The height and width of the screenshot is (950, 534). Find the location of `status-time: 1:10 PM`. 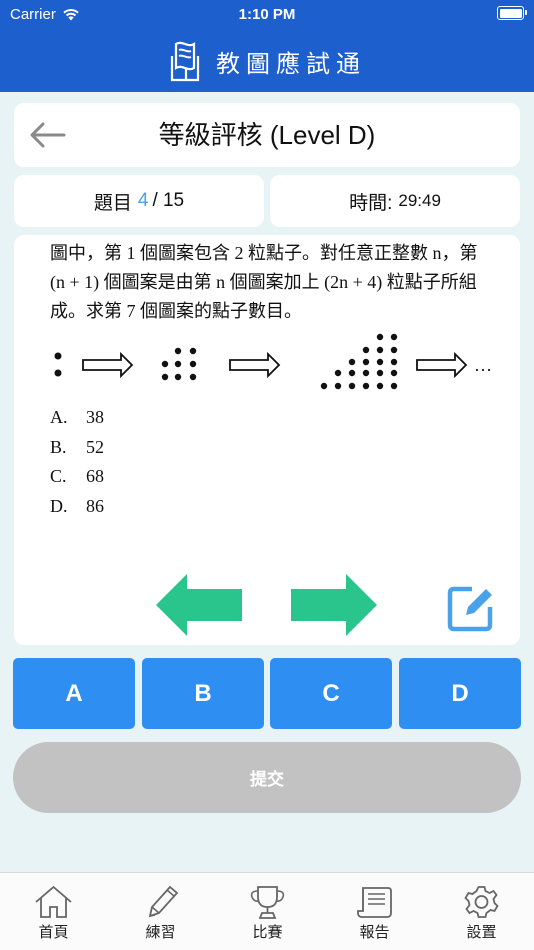

status-time: 1:10 PM is located at coordinates (267, 14).